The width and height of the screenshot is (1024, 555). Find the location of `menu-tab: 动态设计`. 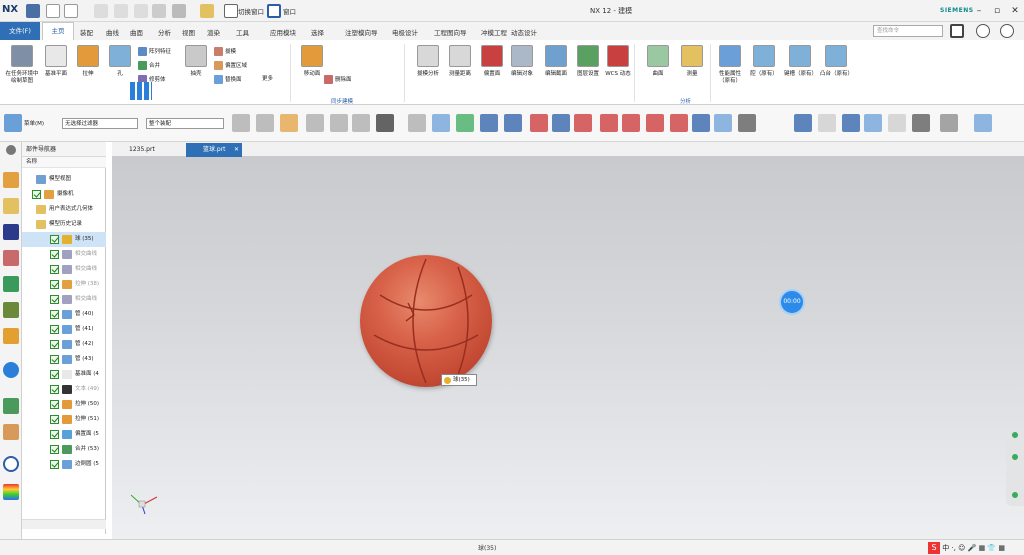

menu-tab: 动态设计 is located at coordinates (524, 32).